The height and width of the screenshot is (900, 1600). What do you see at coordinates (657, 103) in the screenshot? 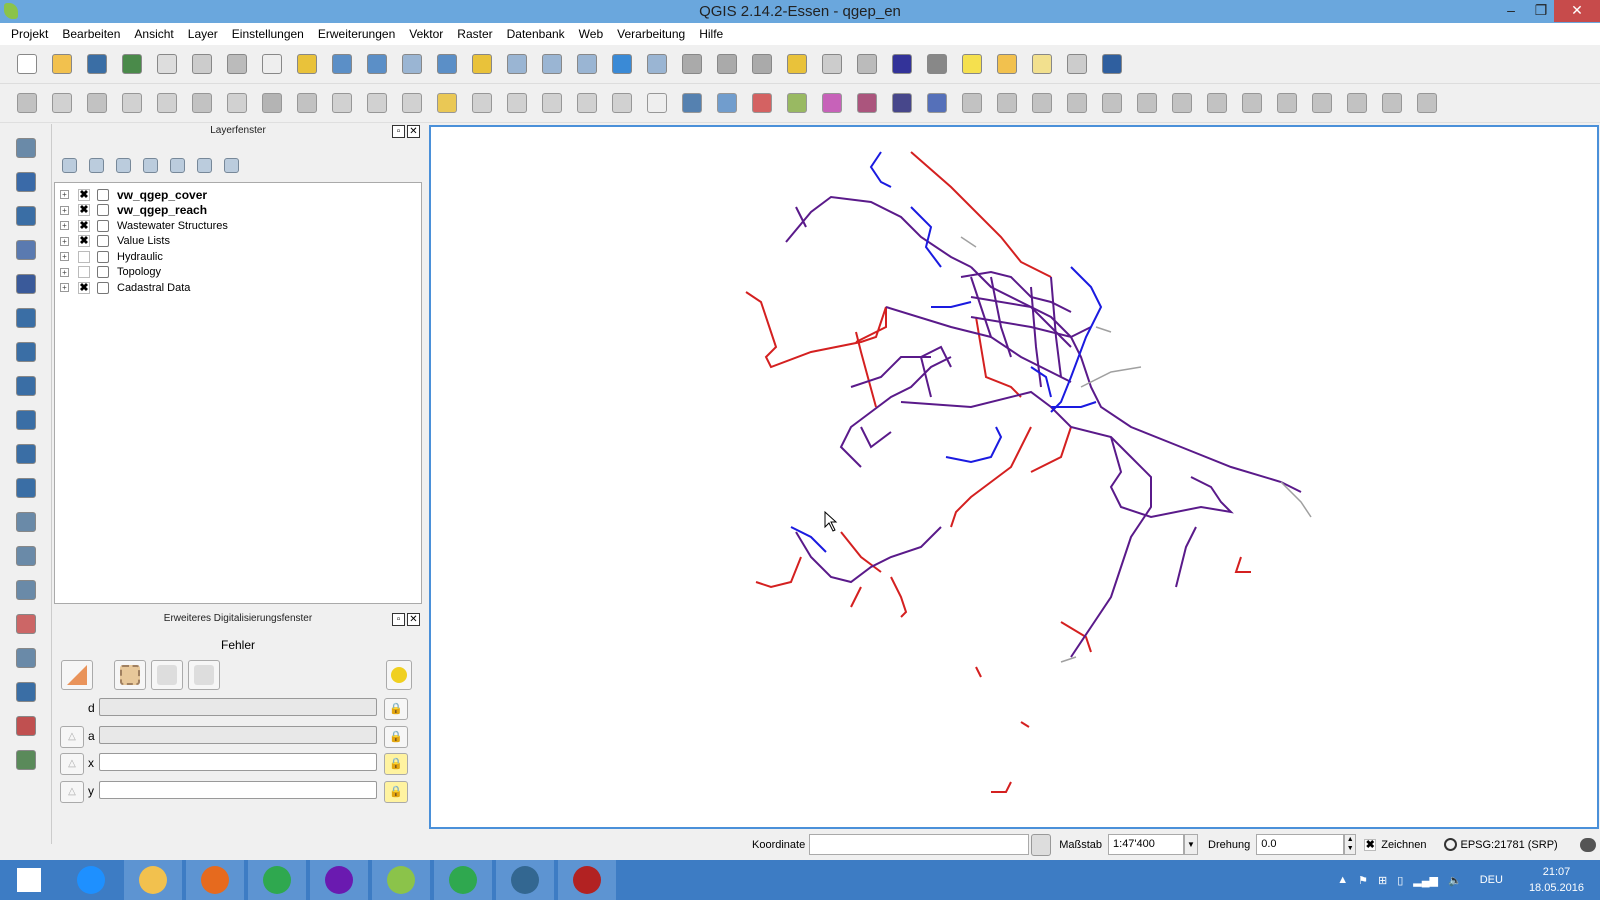
I see `csw-button` at bounding box center [657, 103].